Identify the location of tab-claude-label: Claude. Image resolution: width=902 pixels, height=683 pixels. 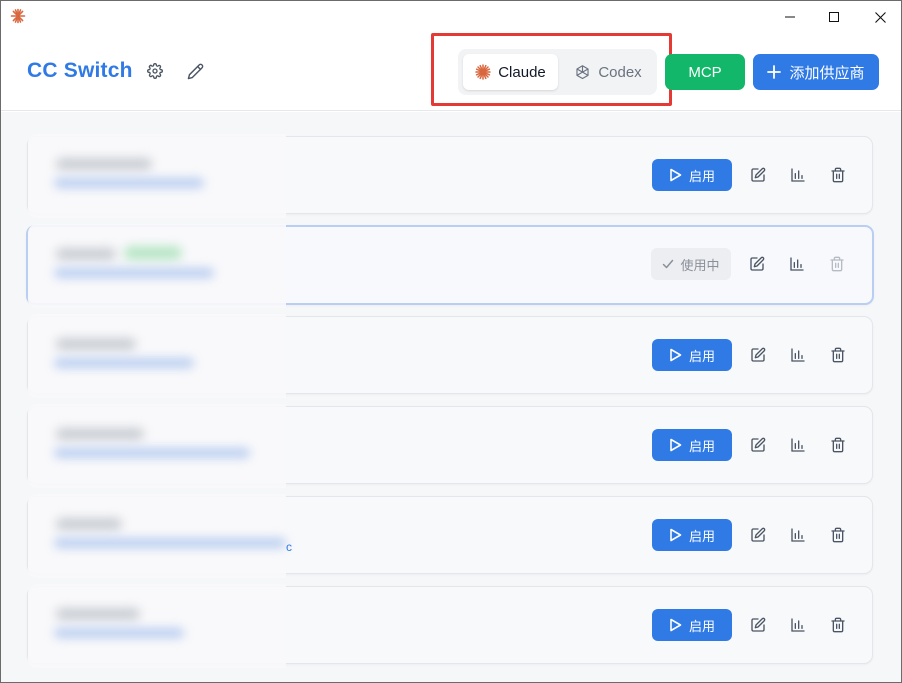
(522, 72).